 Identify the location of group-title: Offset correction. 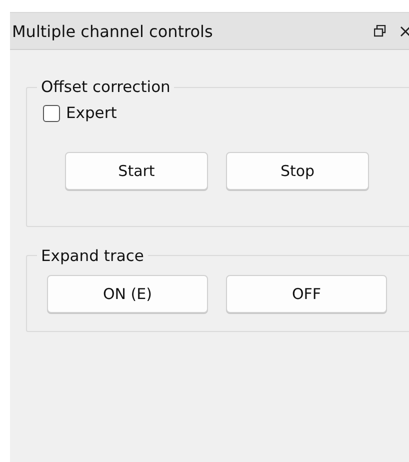
(106, 87).